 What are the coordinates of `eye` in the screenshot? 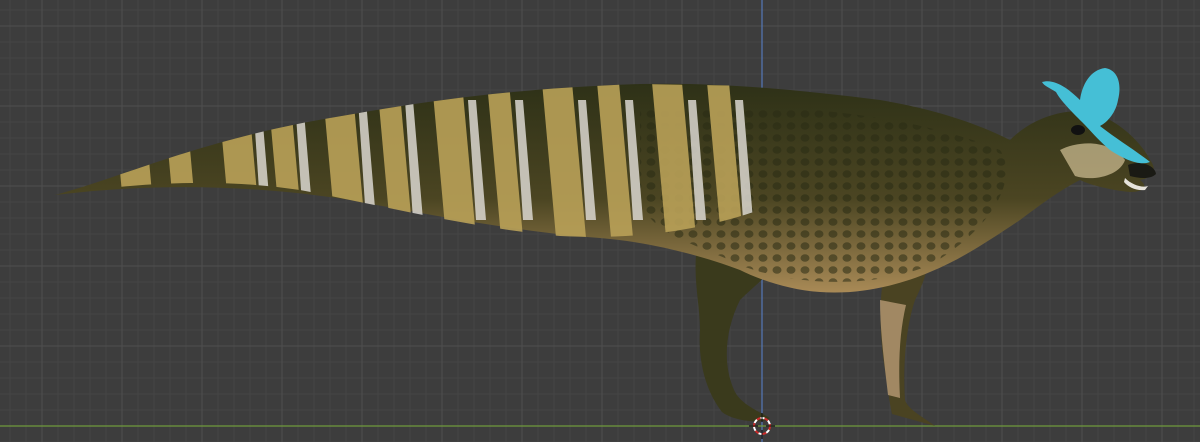 It's located at (1078, 130).